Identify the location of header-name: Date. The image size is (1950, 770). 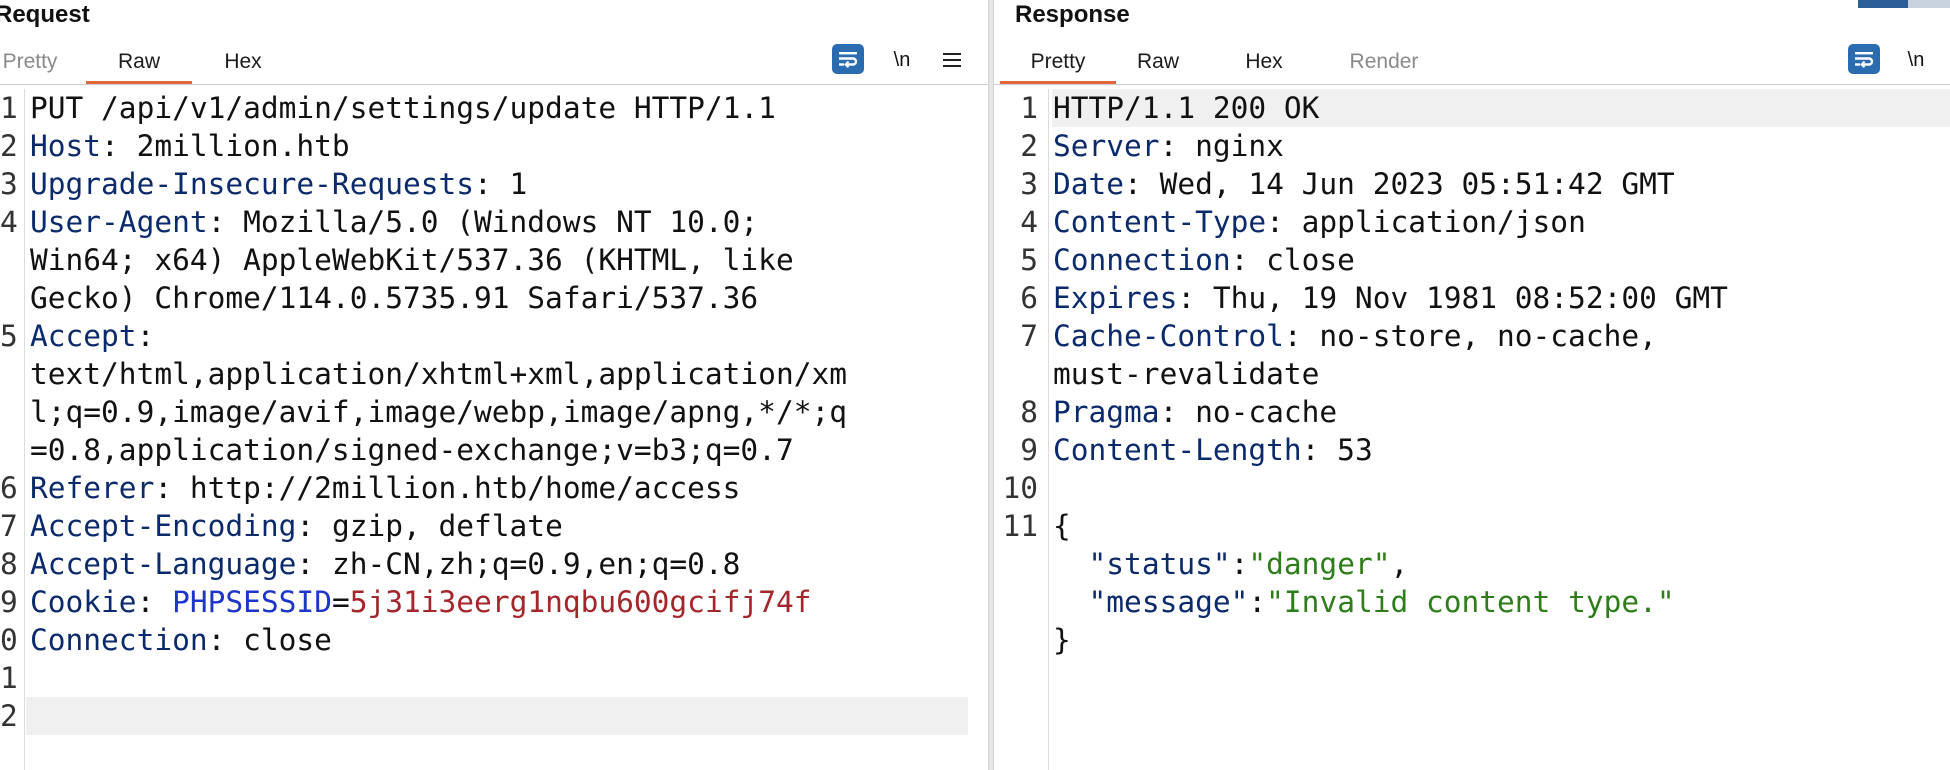
(1089, 184).